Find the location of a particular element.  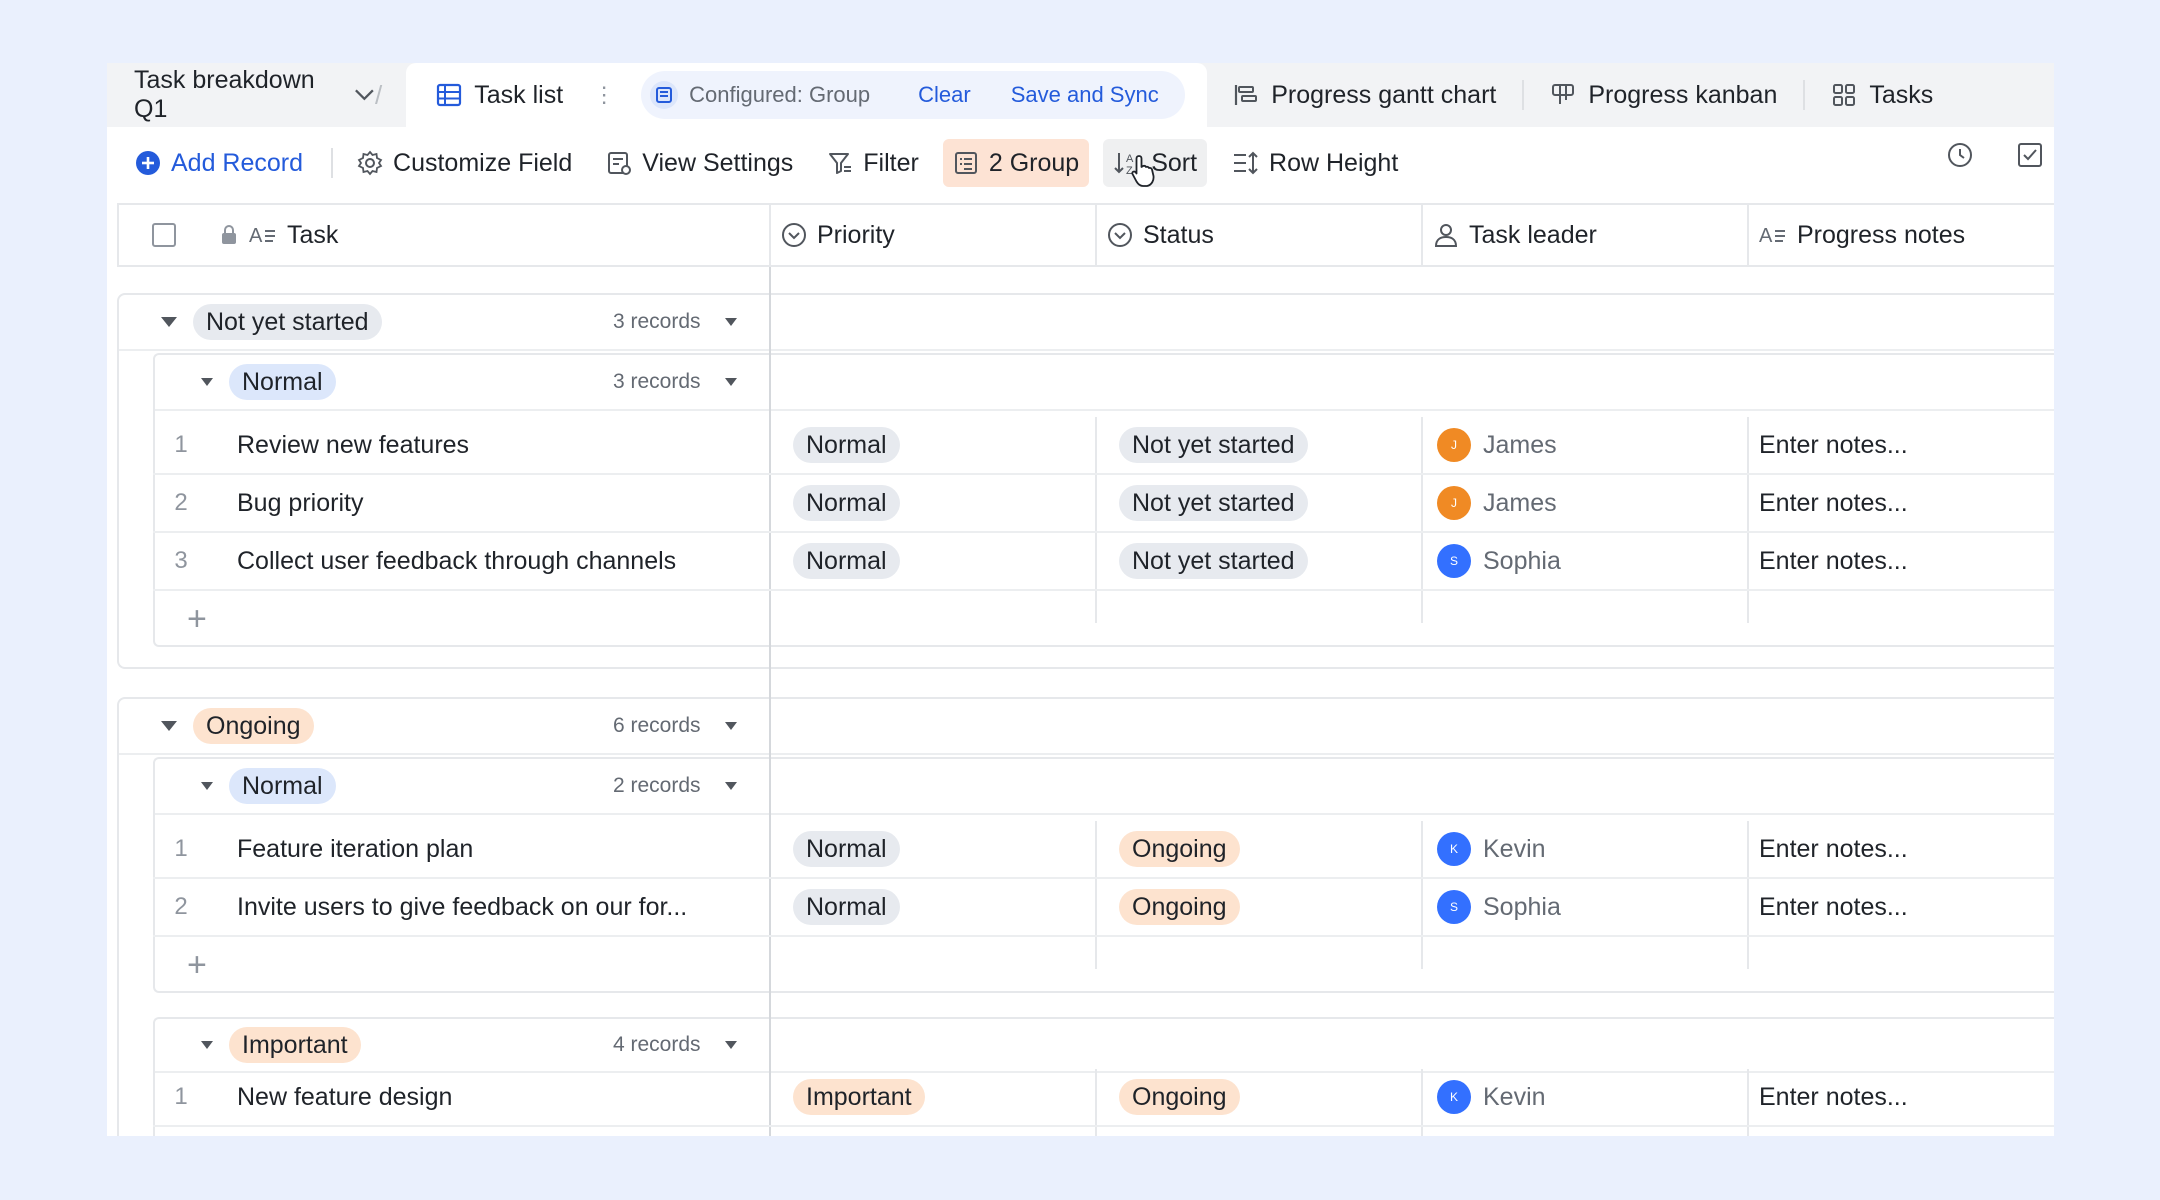

group-button: 2 Group is located at coordinates (1016, 163).